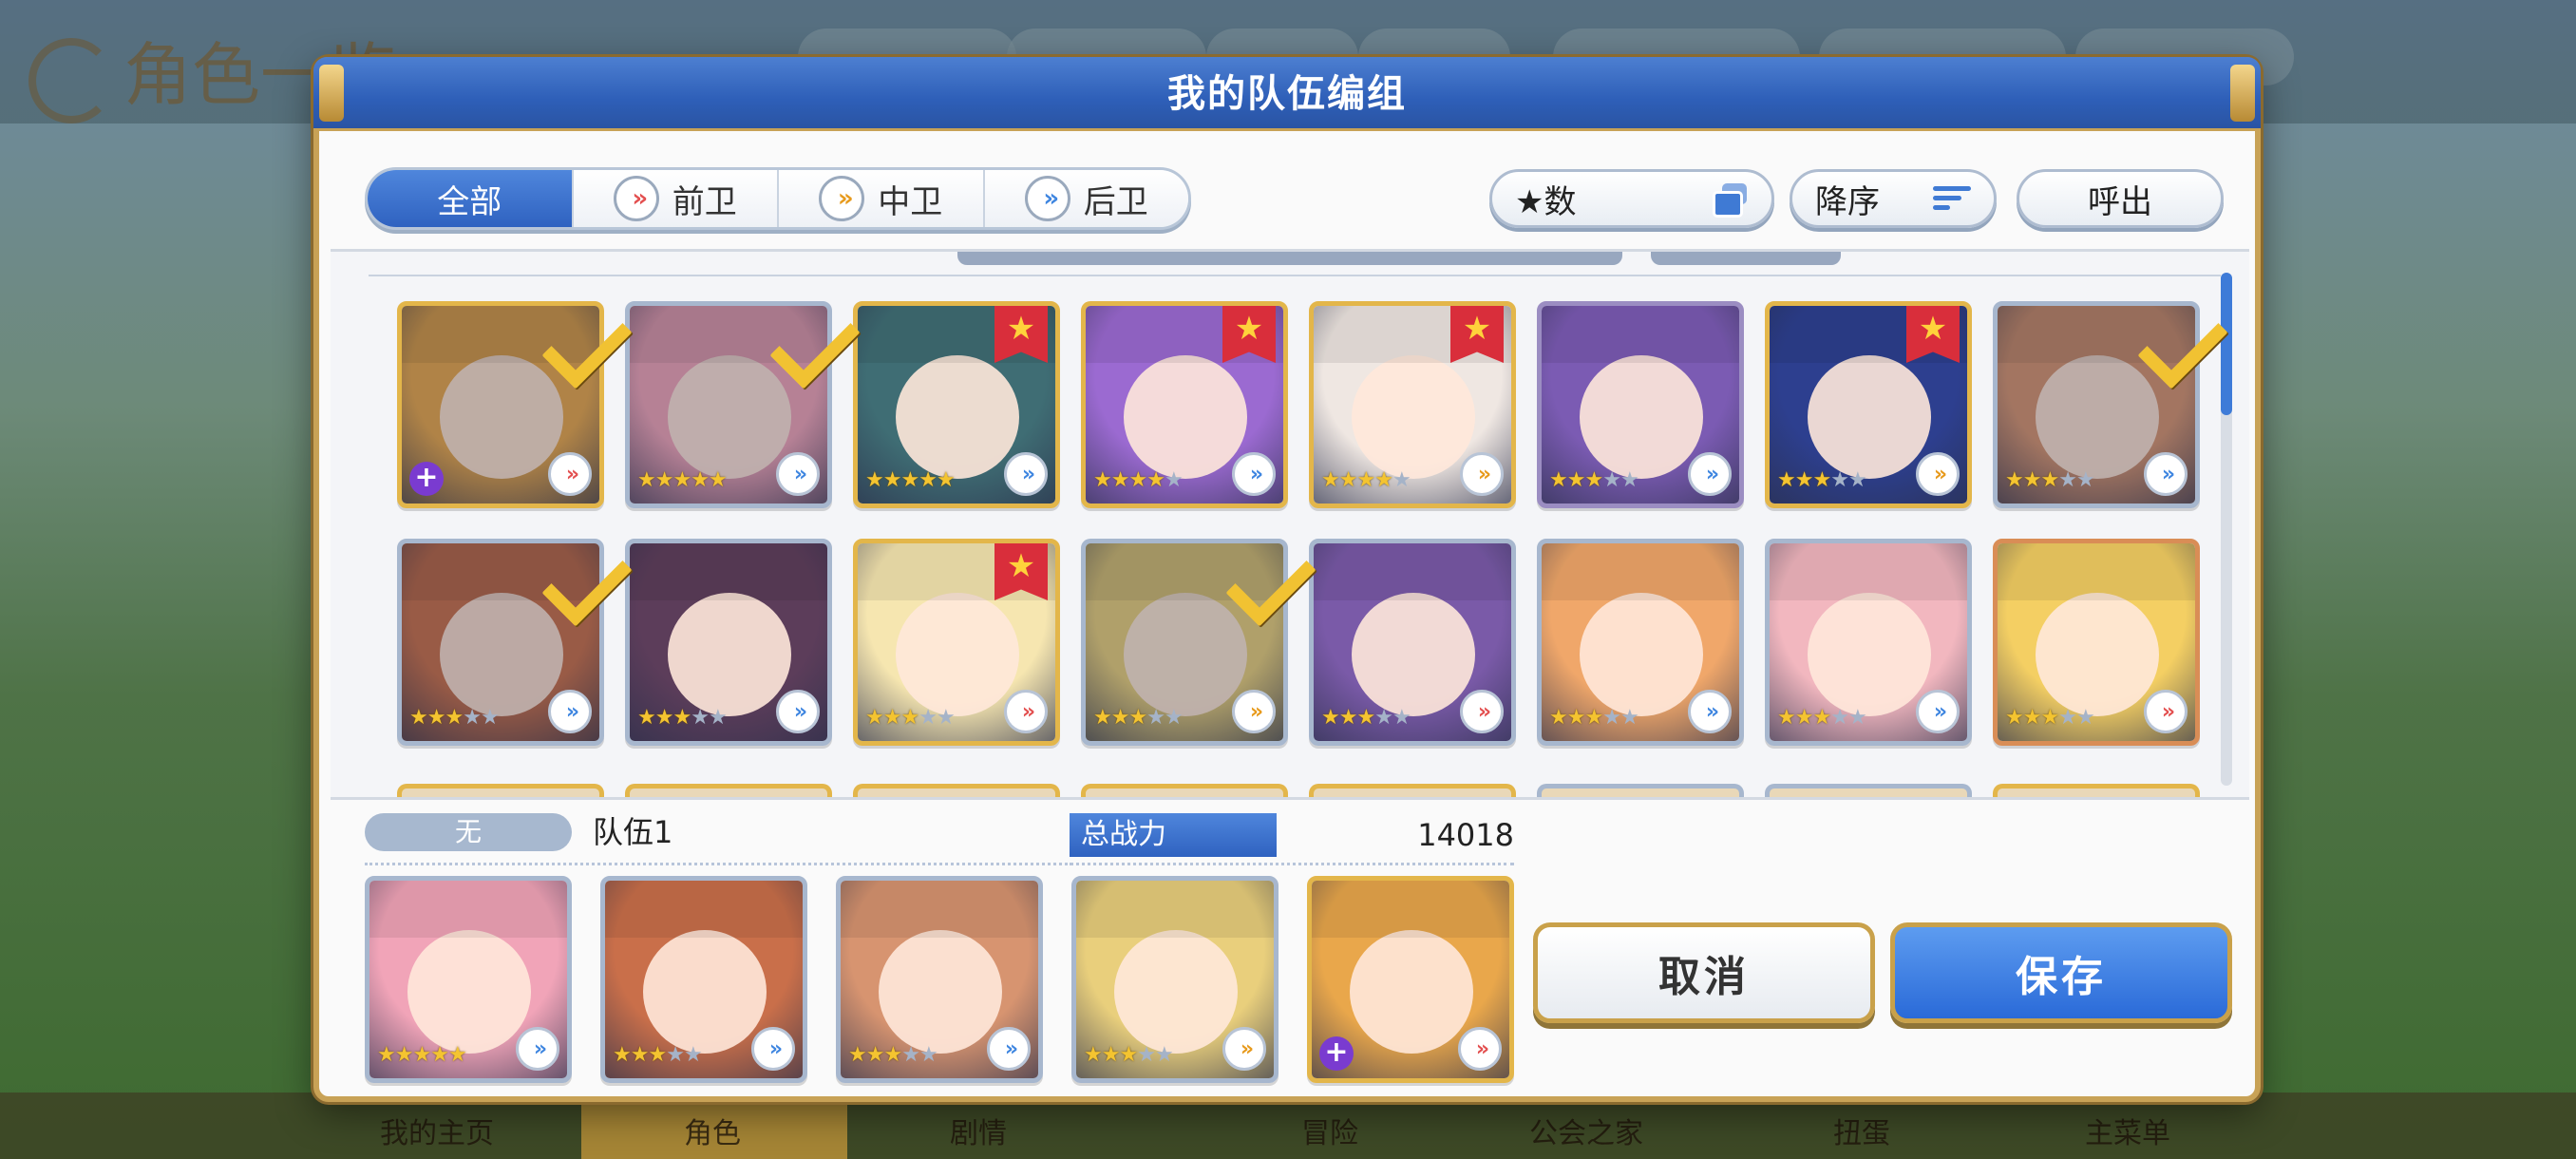 The image size is (2576, 1159). Describe the element at coordinates (2226, 529) in the screenshot. I see `roster-scrollbar` at that location.